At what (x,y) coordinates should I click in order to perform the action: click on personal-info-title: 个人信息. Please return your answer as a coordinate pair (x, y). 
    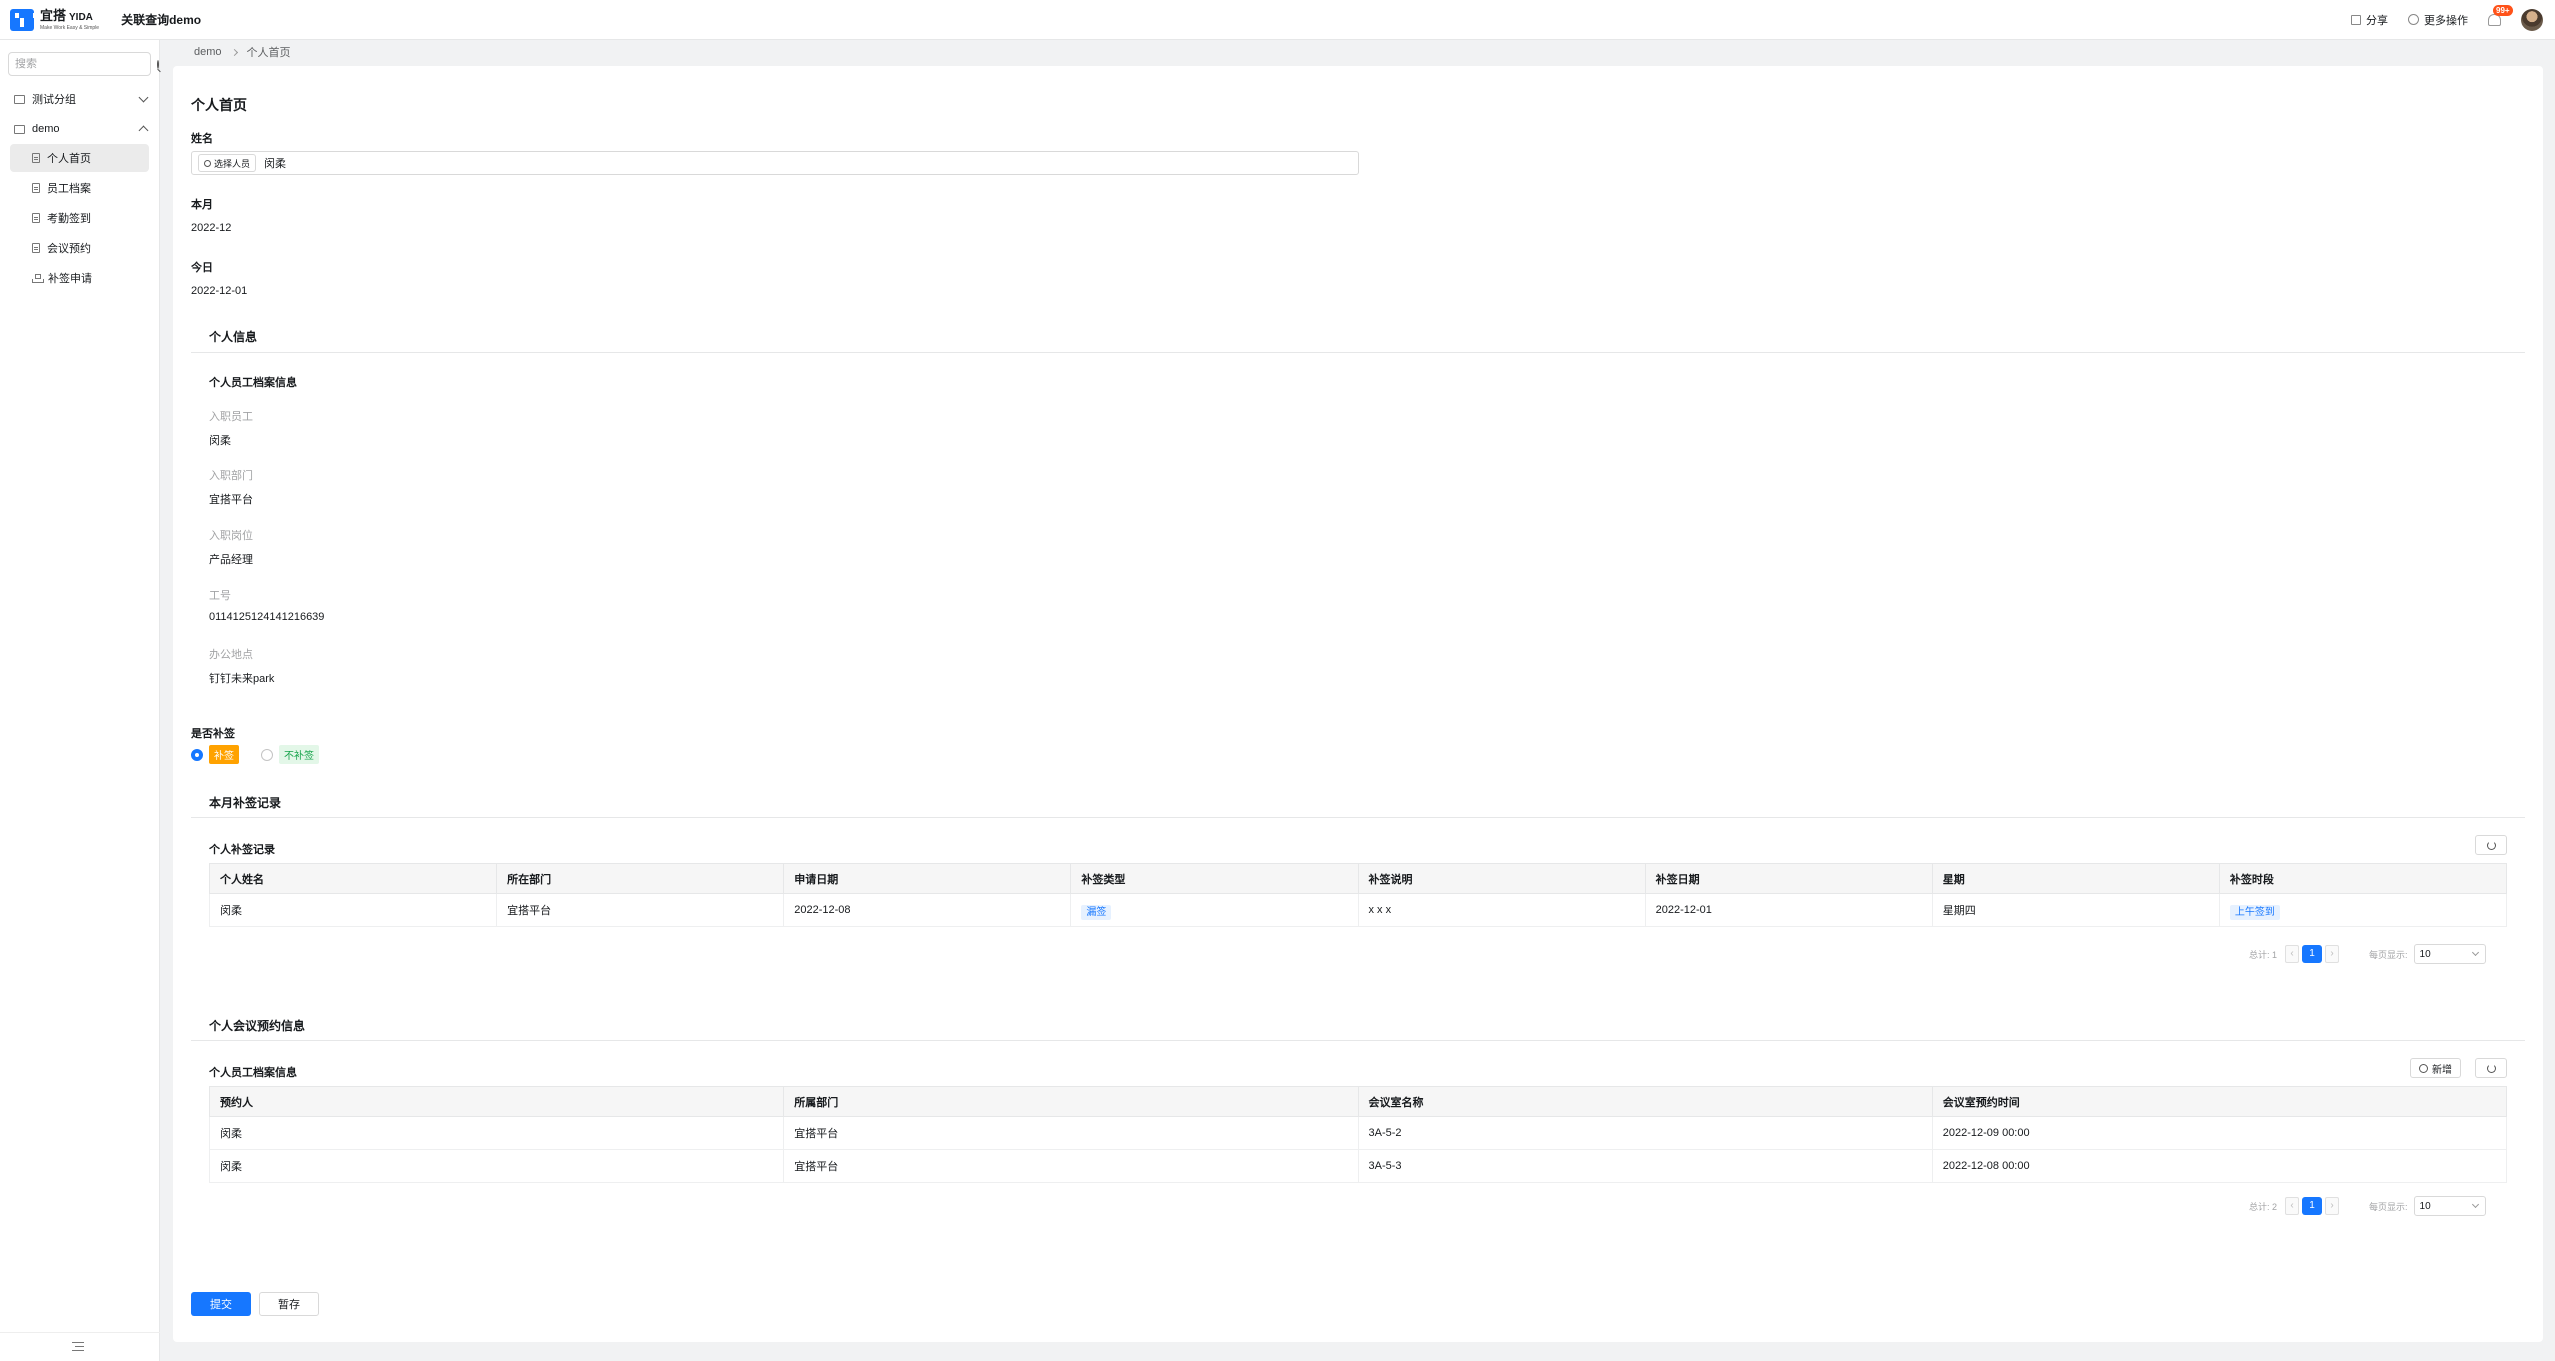
    Looking at the image, I should click on (233, 337).